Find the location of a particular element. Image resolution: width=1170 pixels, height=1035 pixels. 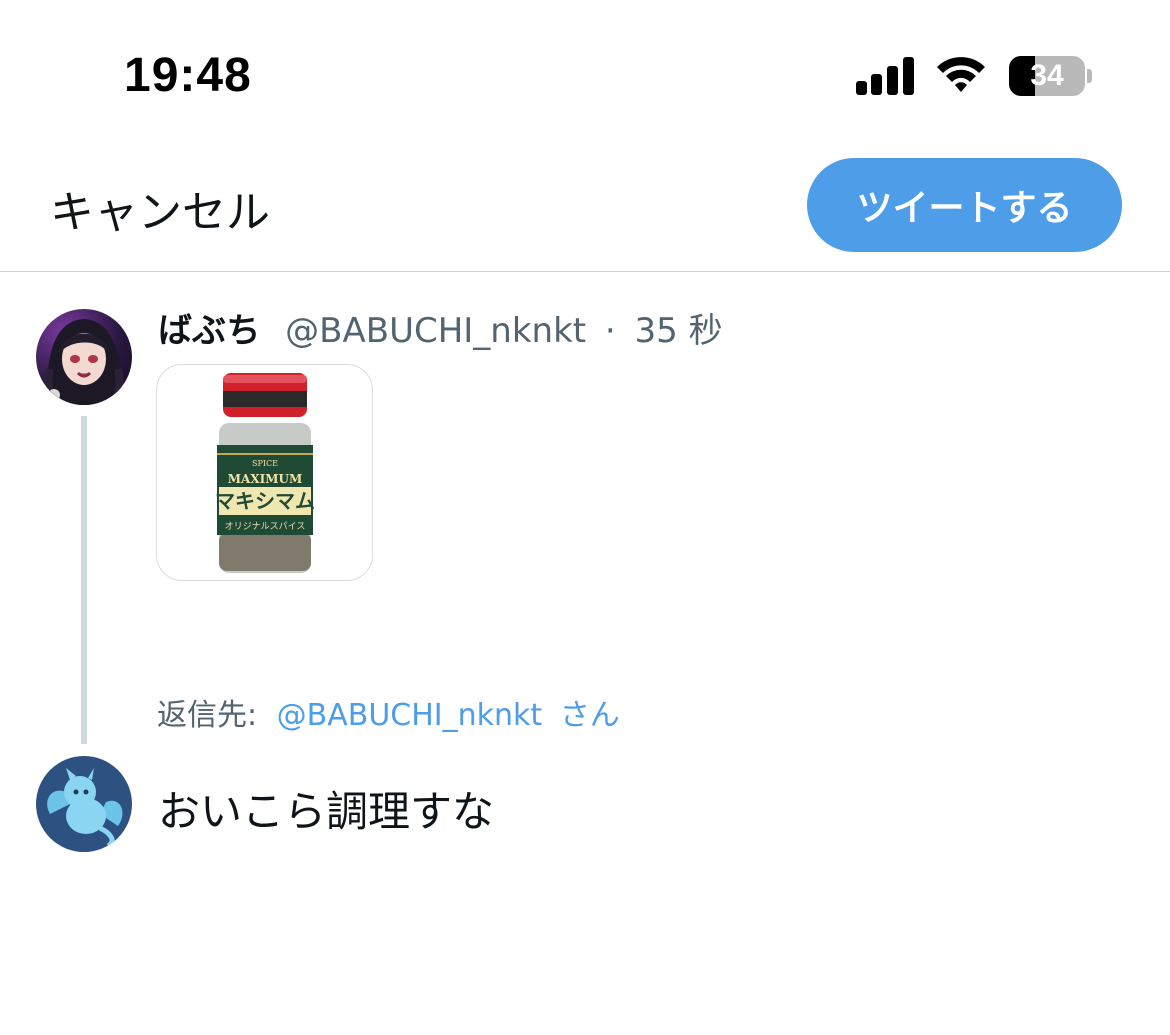

reply-to-suffix: さん is located at coordinates (590, 715).